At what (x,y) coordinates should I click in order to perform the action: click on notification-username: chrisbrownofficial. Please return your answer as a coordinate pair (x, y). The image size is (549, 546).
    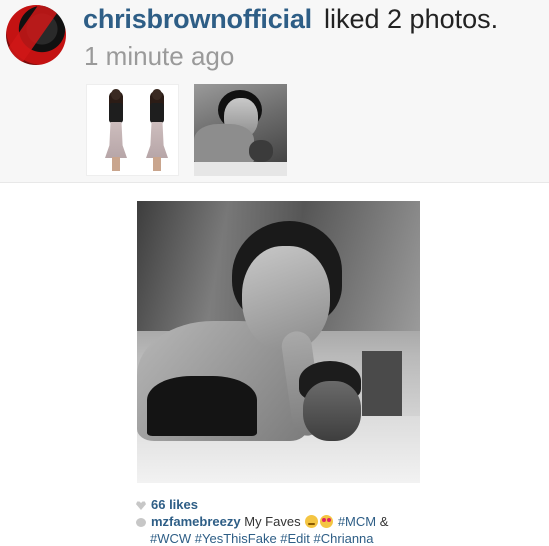
    Looking at the image, I should click on (197, 19).